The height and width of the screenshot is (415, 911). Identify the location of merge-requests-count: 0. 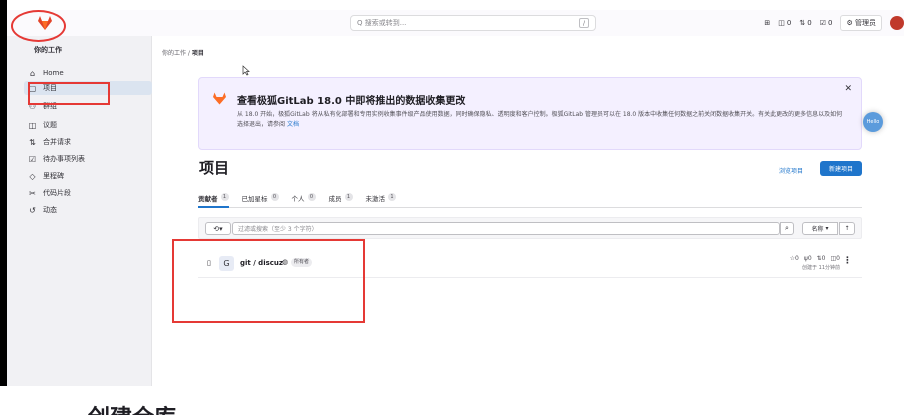
(809, 23).